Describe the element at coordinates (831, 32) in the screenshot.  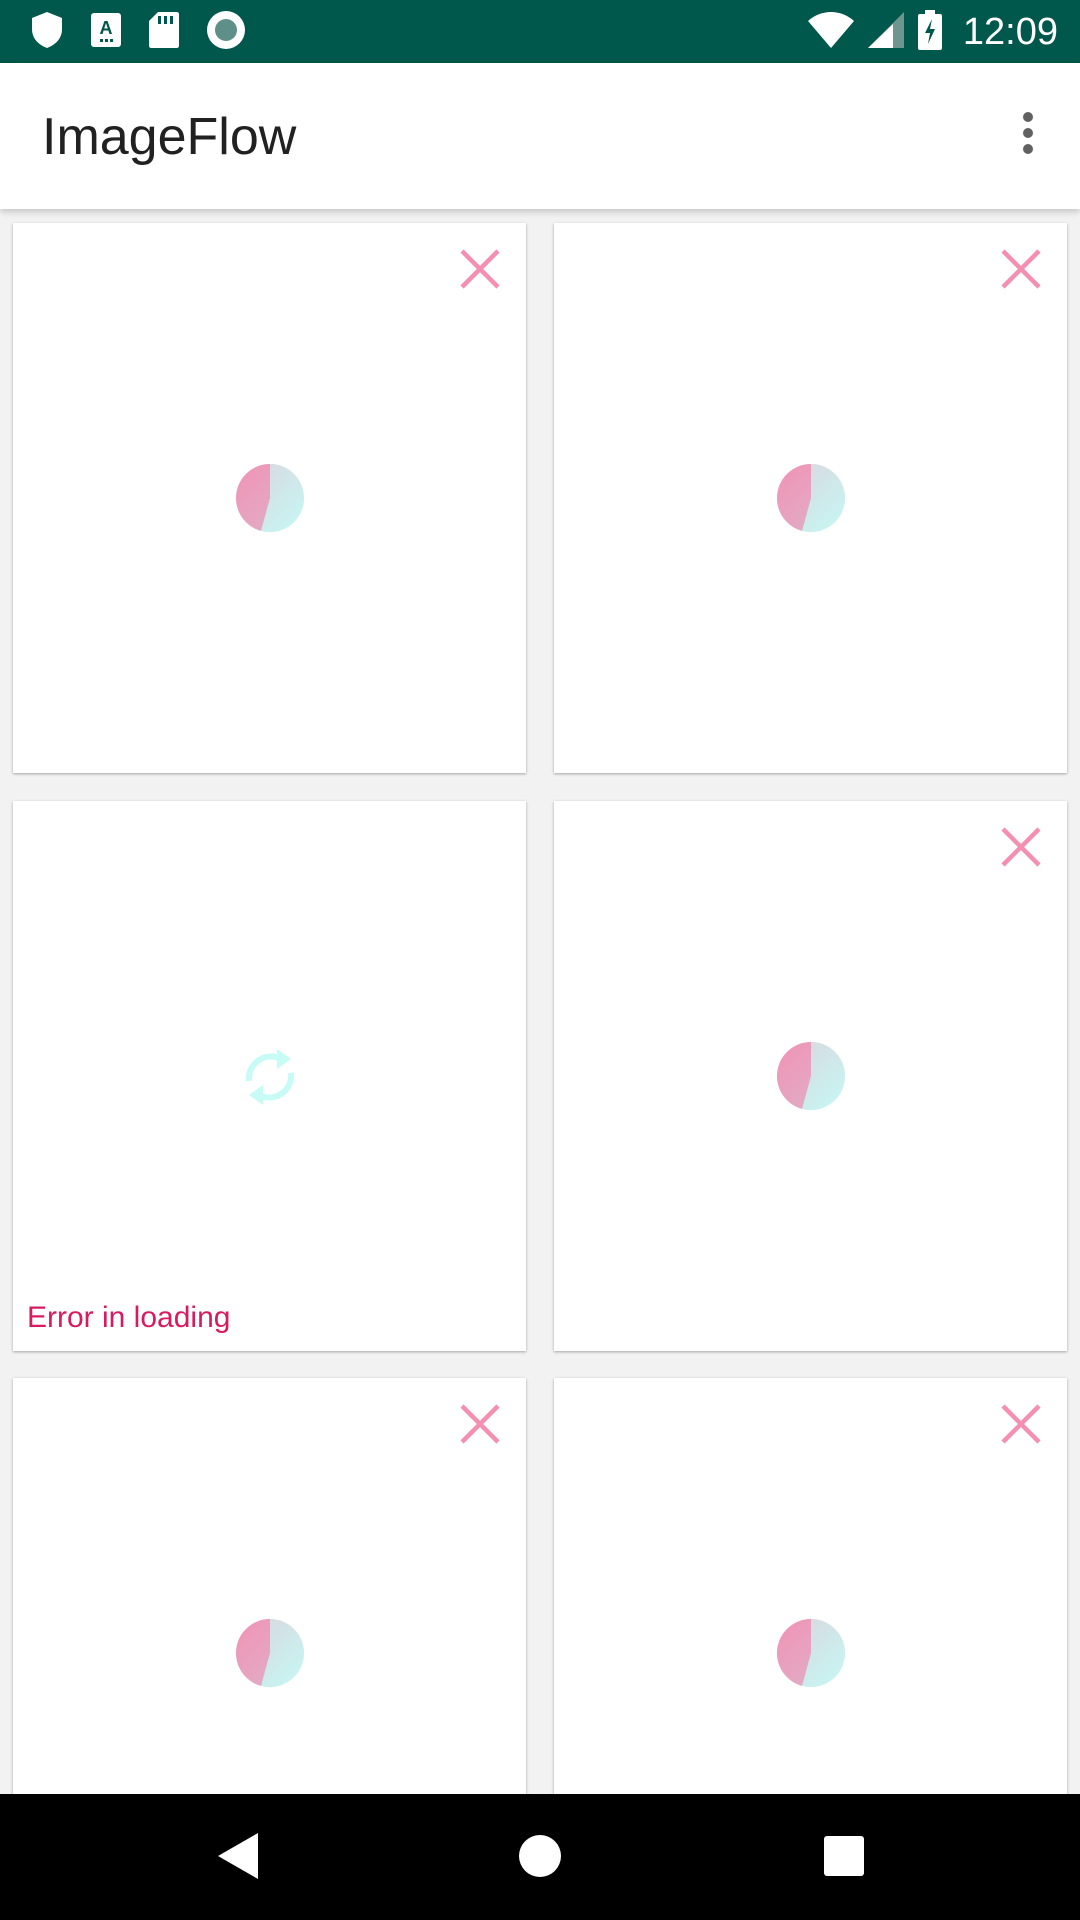
I see `wifi-icon` at that location.